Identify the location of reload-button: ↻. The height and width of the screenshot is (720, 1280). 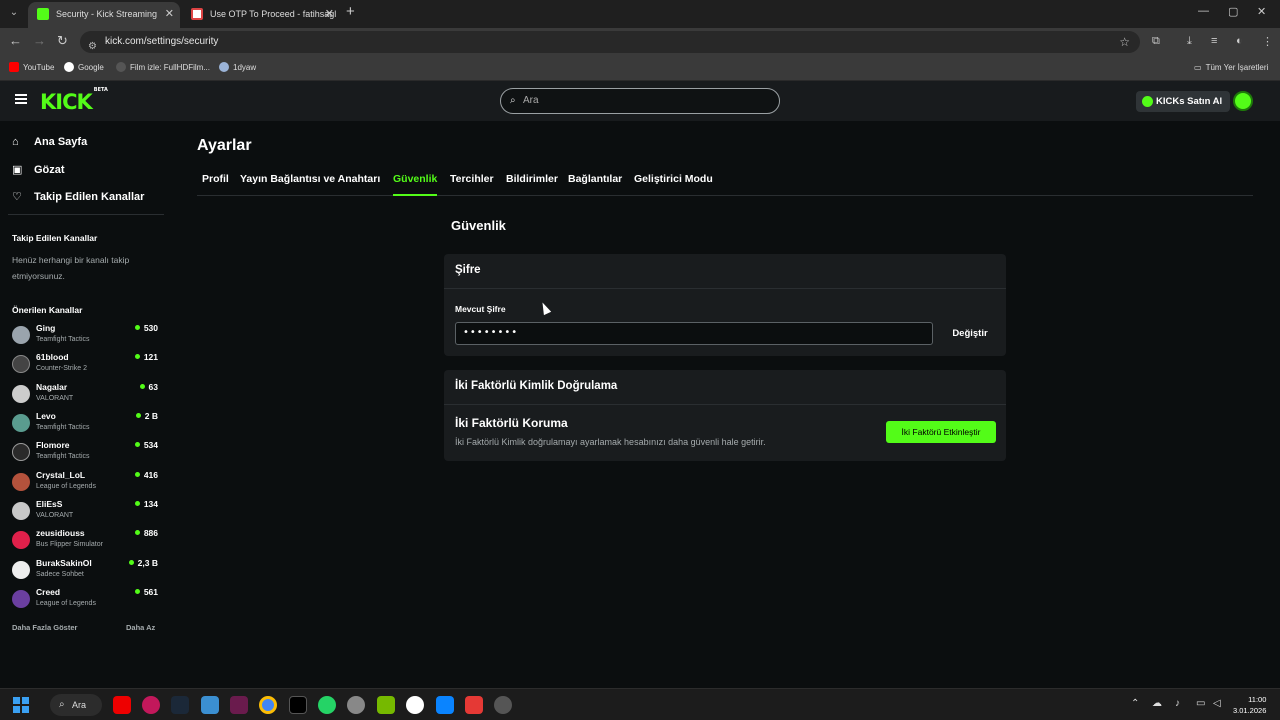
(62, 41).